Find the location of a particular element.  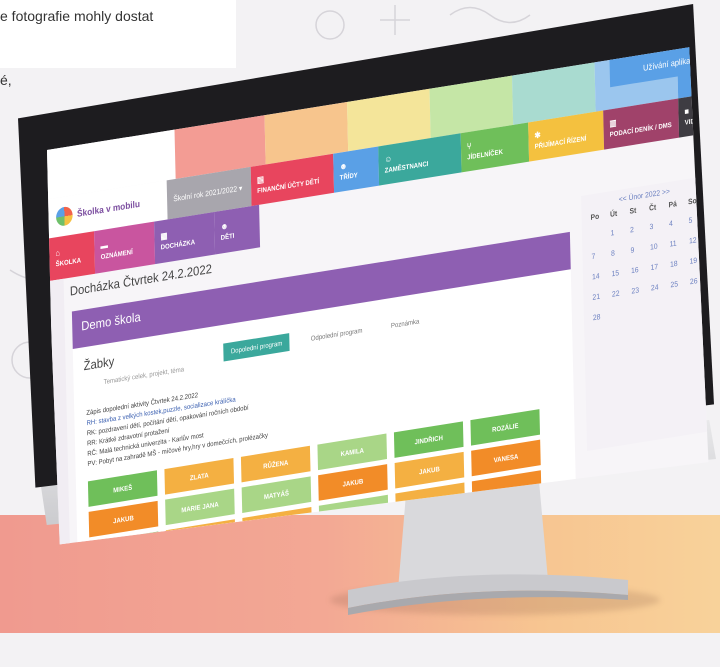

weekday-label: Pá is located at coordinates (679, 204).